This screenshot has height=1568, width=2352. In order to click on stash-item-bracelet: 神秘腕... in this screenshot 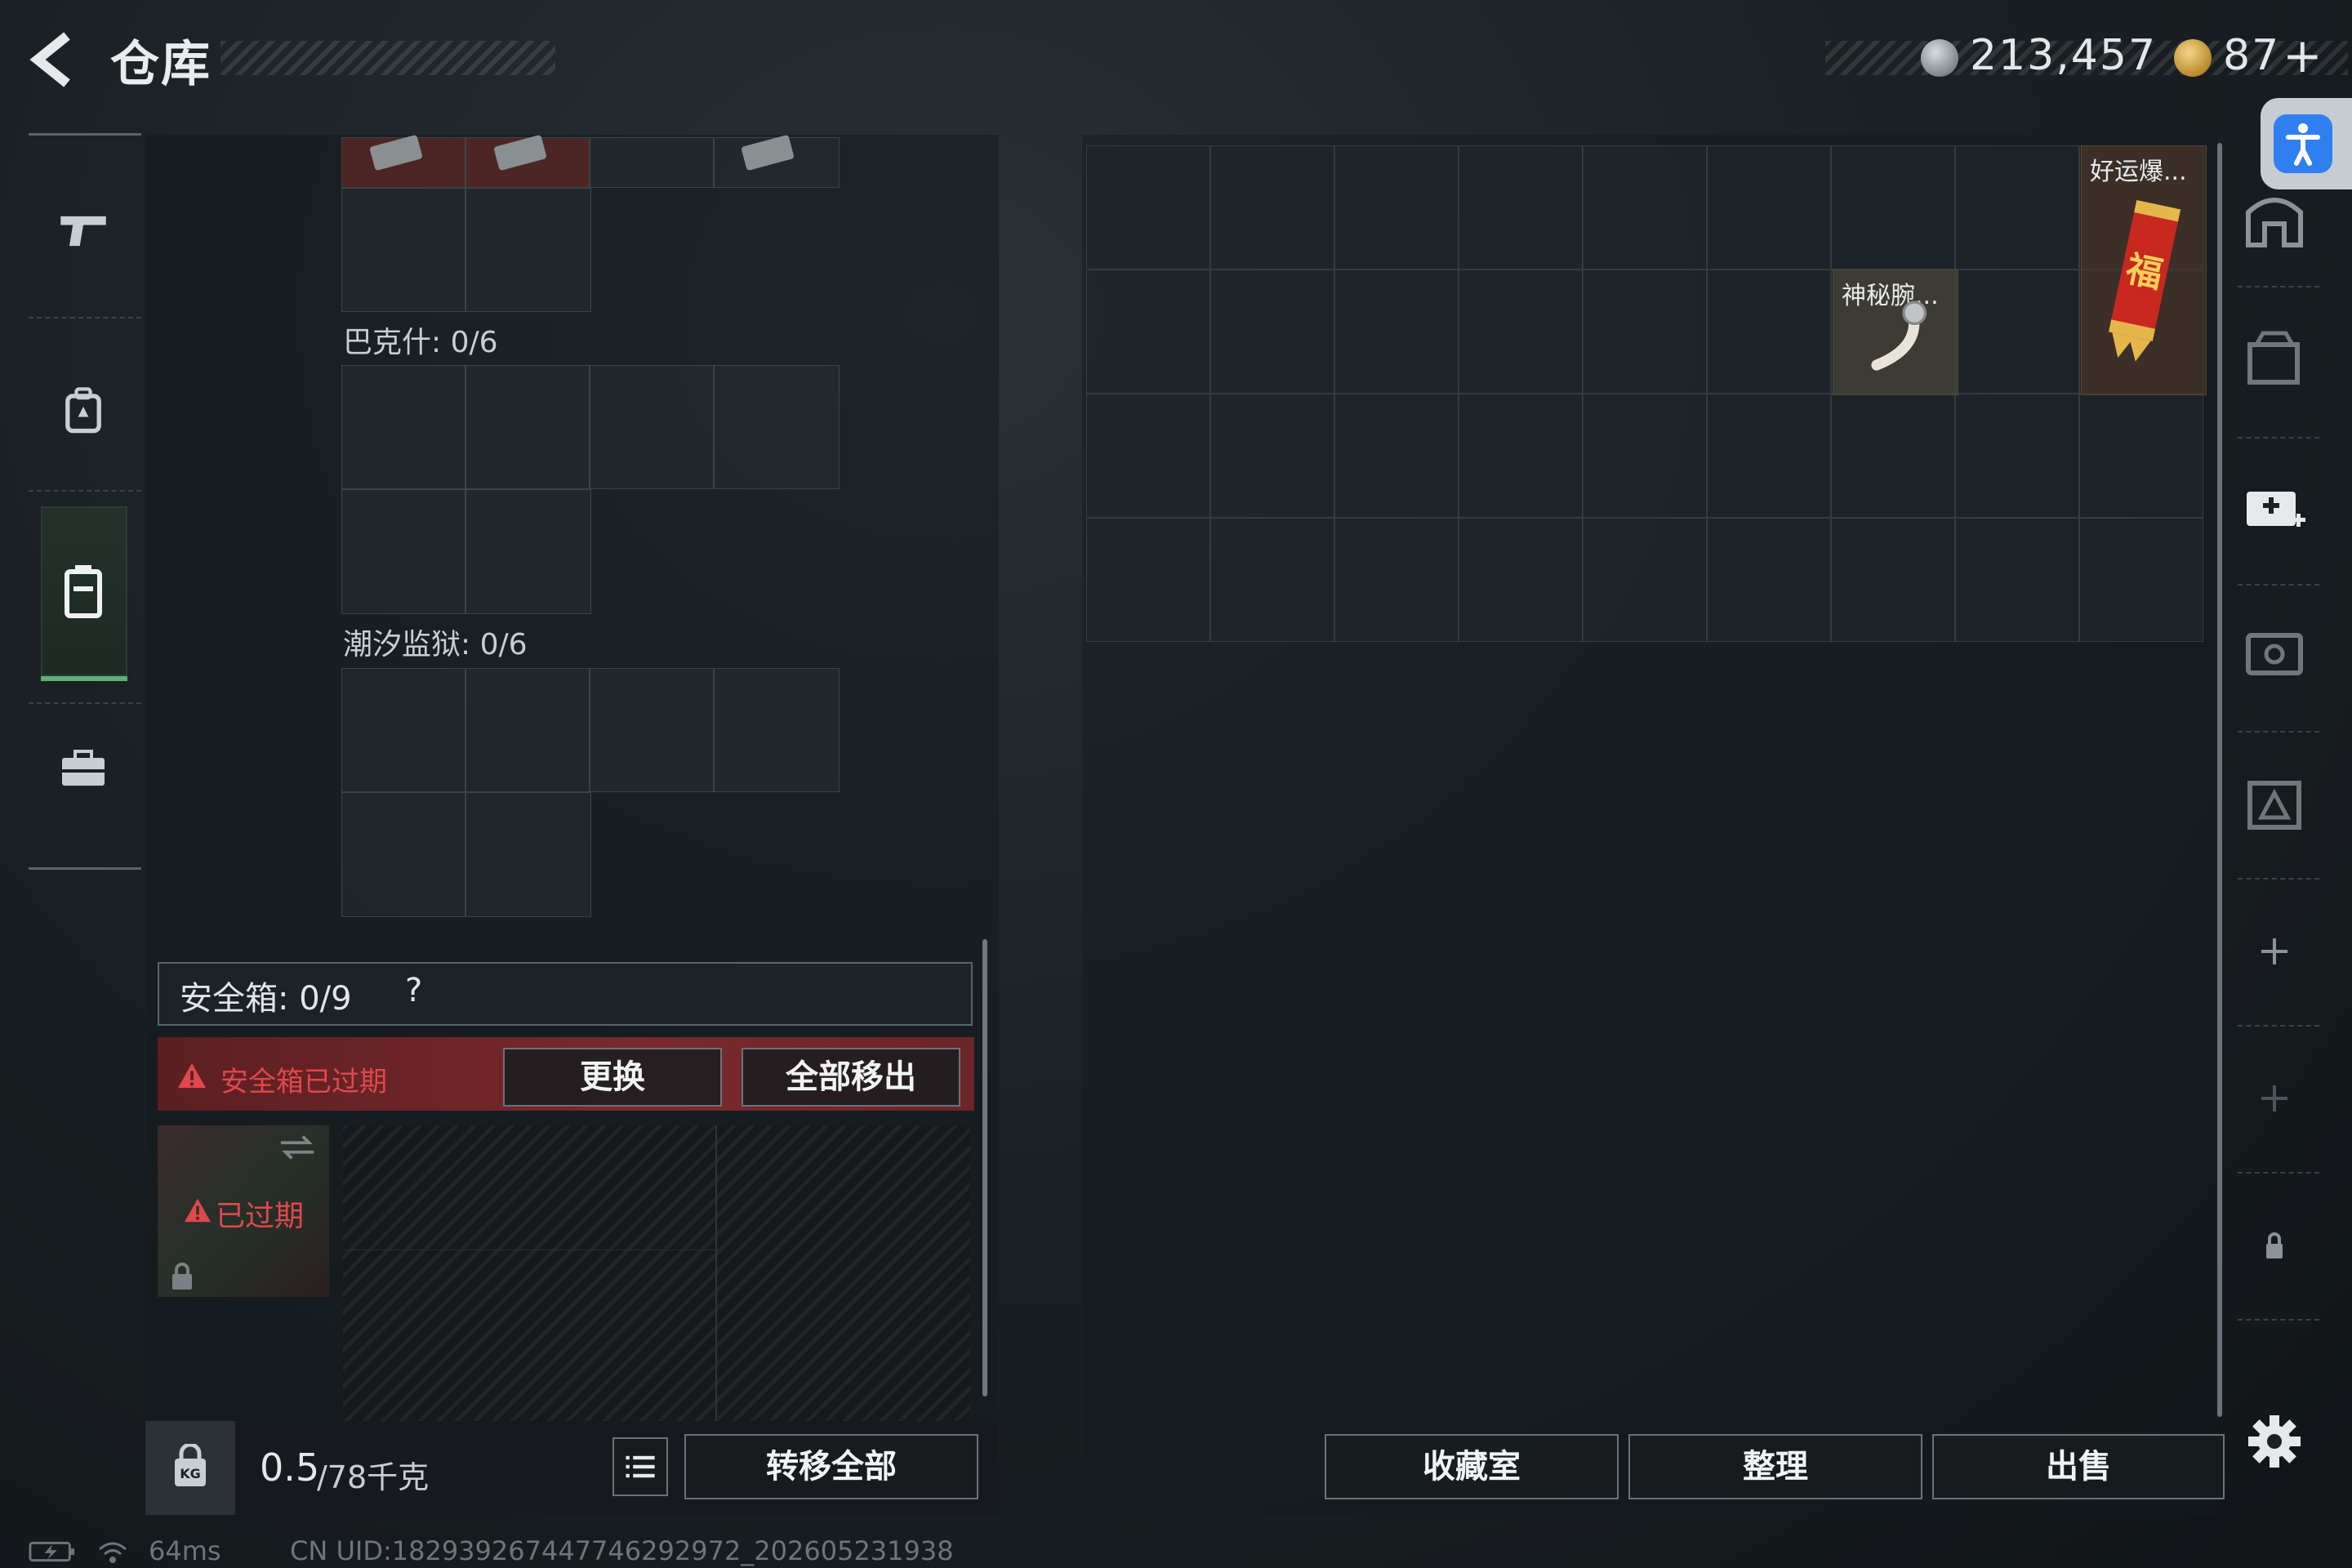, I will do `click(1896, 332)`.